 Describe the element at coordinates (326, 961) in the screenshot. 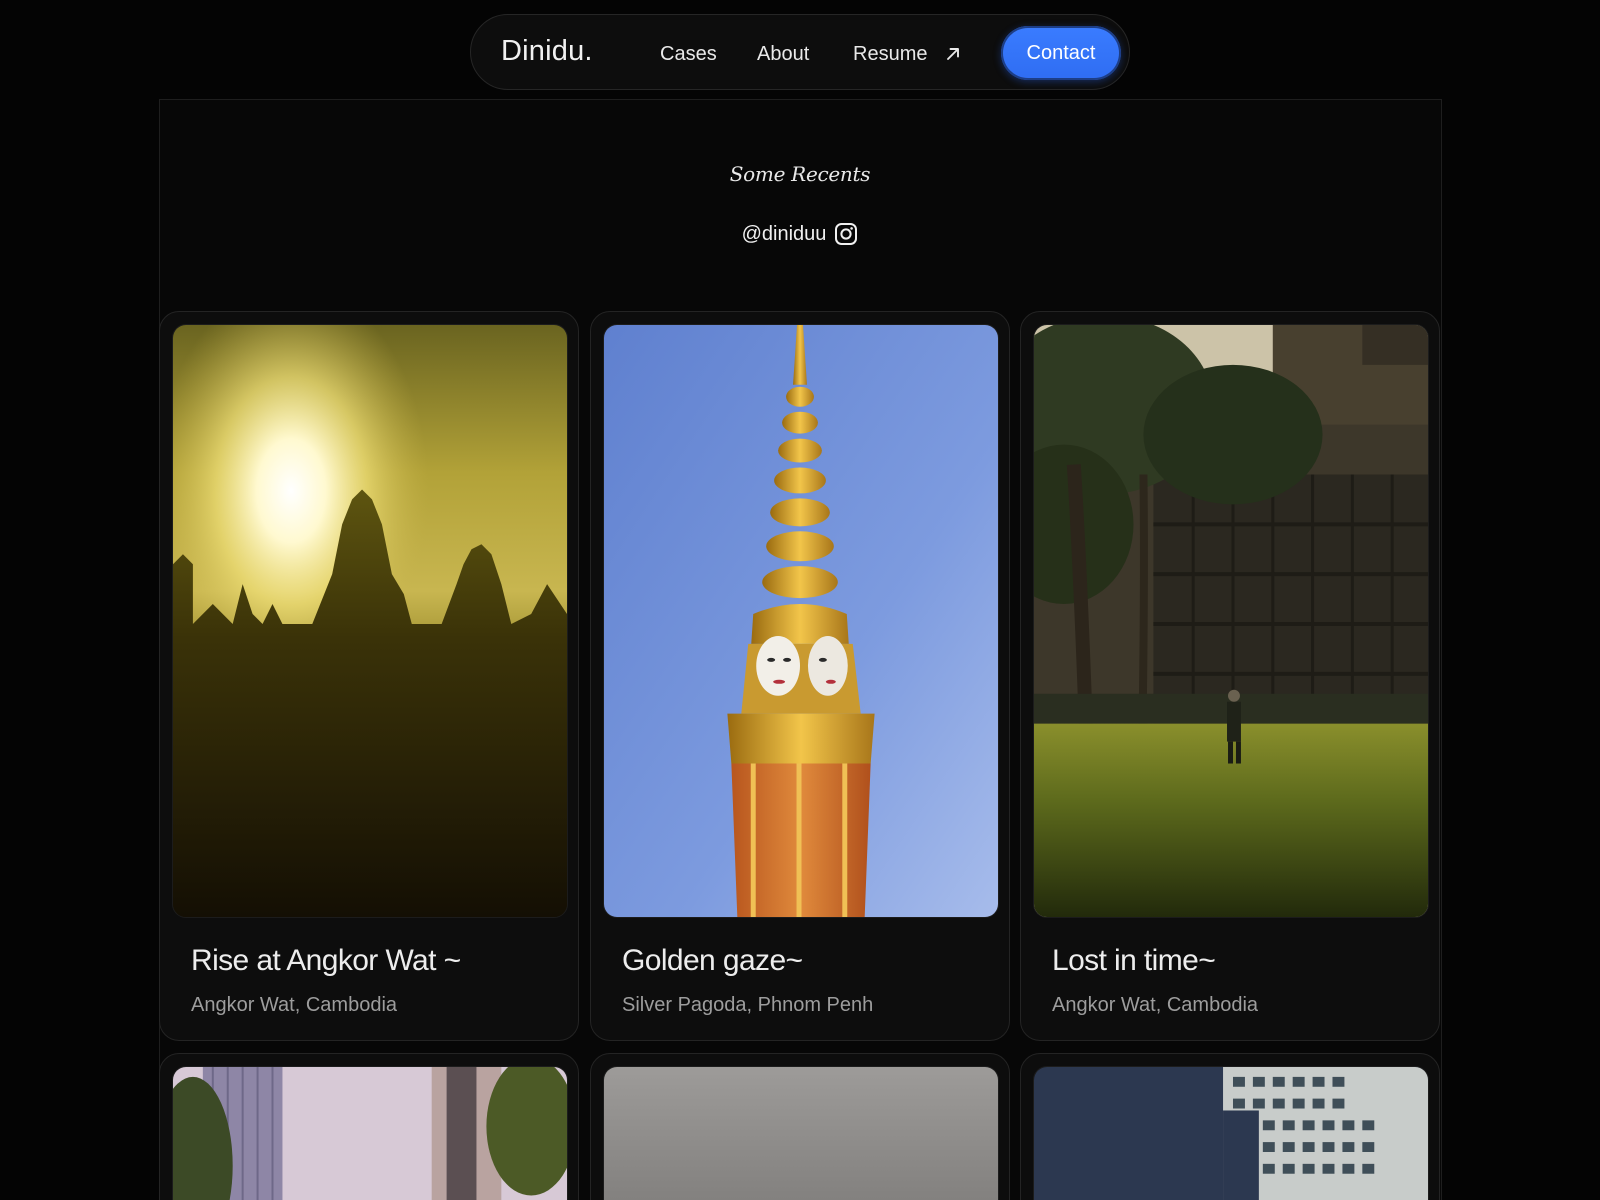

I see `photo-title: Rise at Angkor Wat ~` at that location.